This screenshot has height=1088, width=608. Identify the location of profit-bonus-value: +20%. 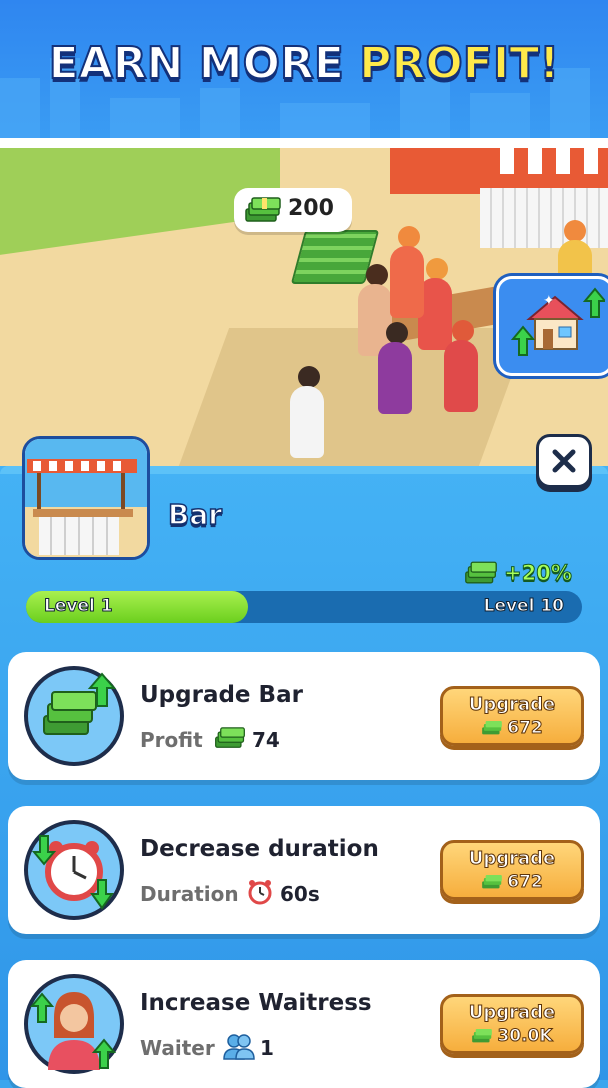
(538, 573).